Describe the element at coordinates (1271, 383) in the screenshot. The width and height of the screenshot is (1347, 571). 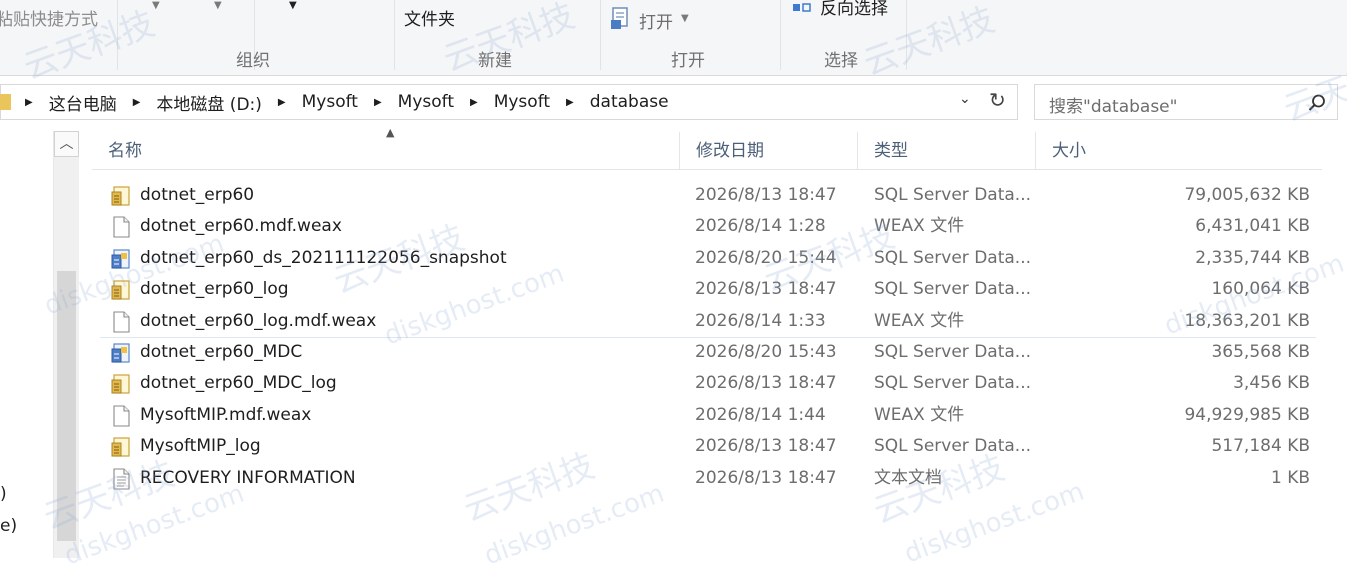
I see `file-size: 3,456 KB` at that location.